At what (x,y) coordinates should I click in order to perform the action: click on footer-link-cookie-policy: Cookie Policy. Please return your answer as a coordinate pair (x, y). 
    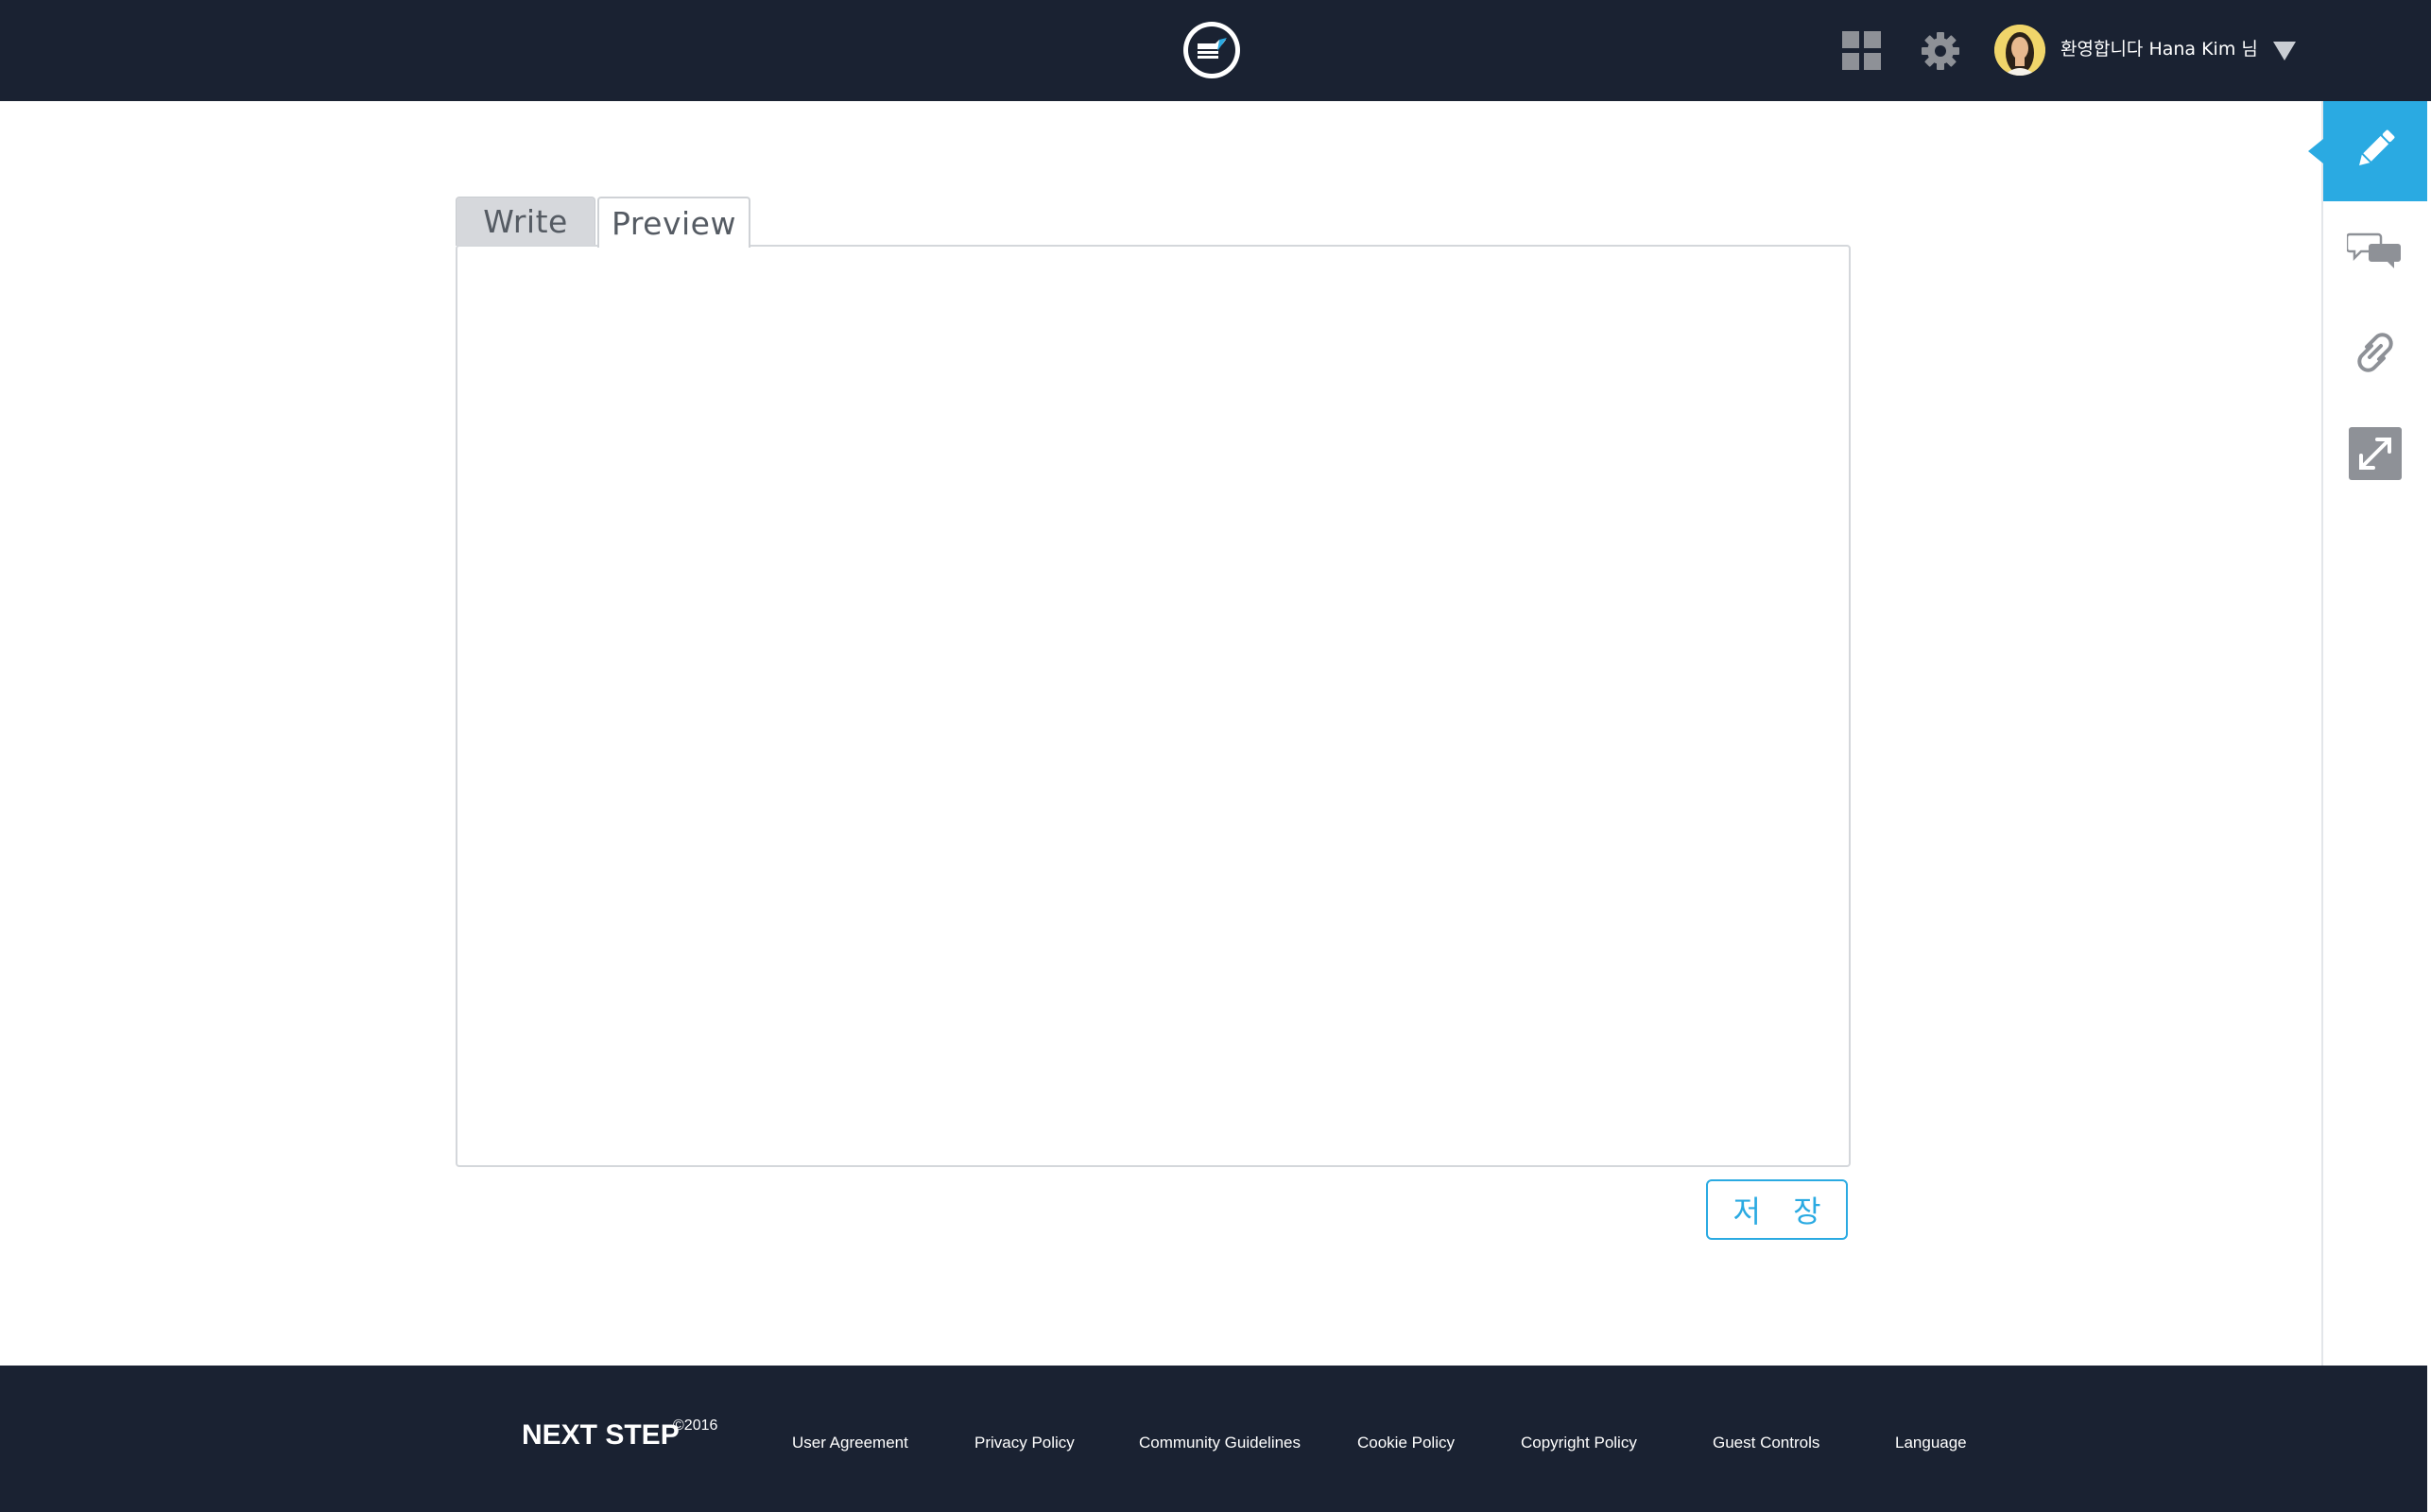
    Looking at the image, I should click on (1406, 1443).